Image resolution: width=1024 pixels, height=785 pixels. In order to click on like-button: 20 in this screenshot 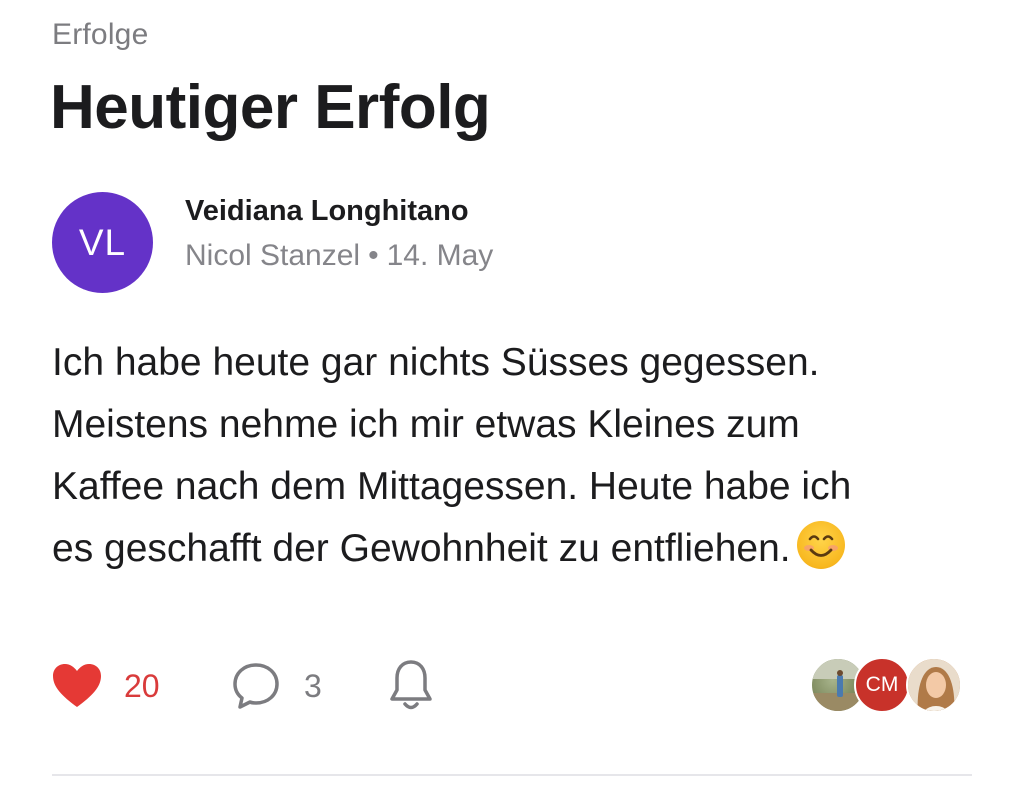, I will do `click(106, 686)`.